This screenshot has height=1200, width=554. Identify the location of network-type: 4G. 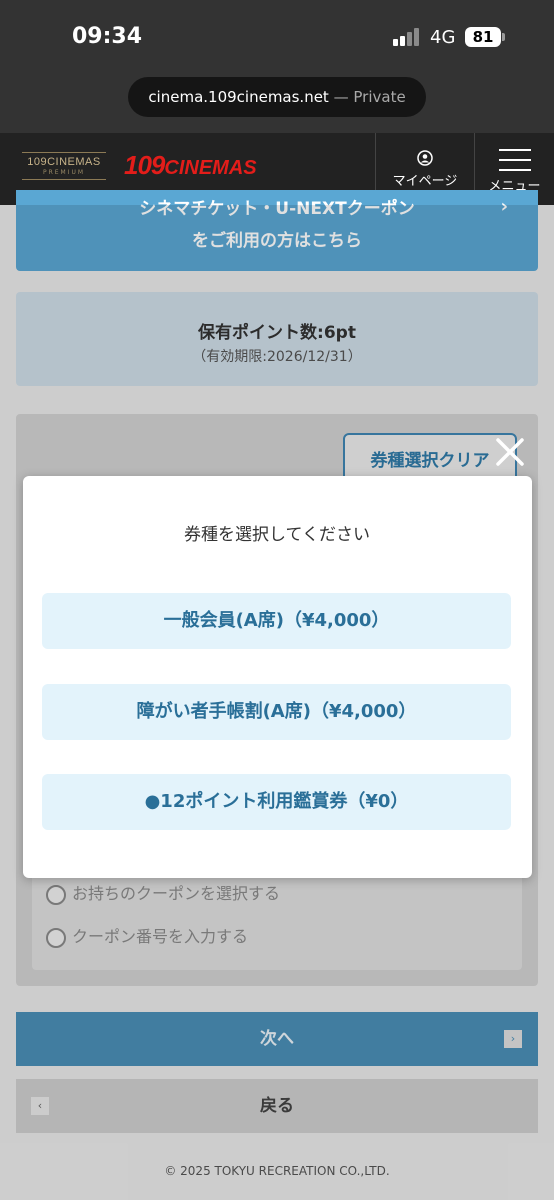
(443, 37).